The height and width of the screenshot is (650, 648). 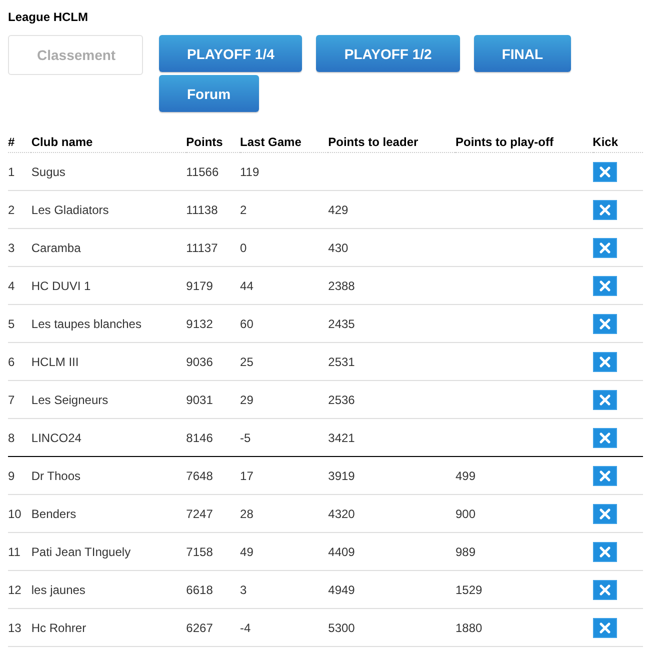 I want to click on table-cell: 7158, so click(x=199, y=551).